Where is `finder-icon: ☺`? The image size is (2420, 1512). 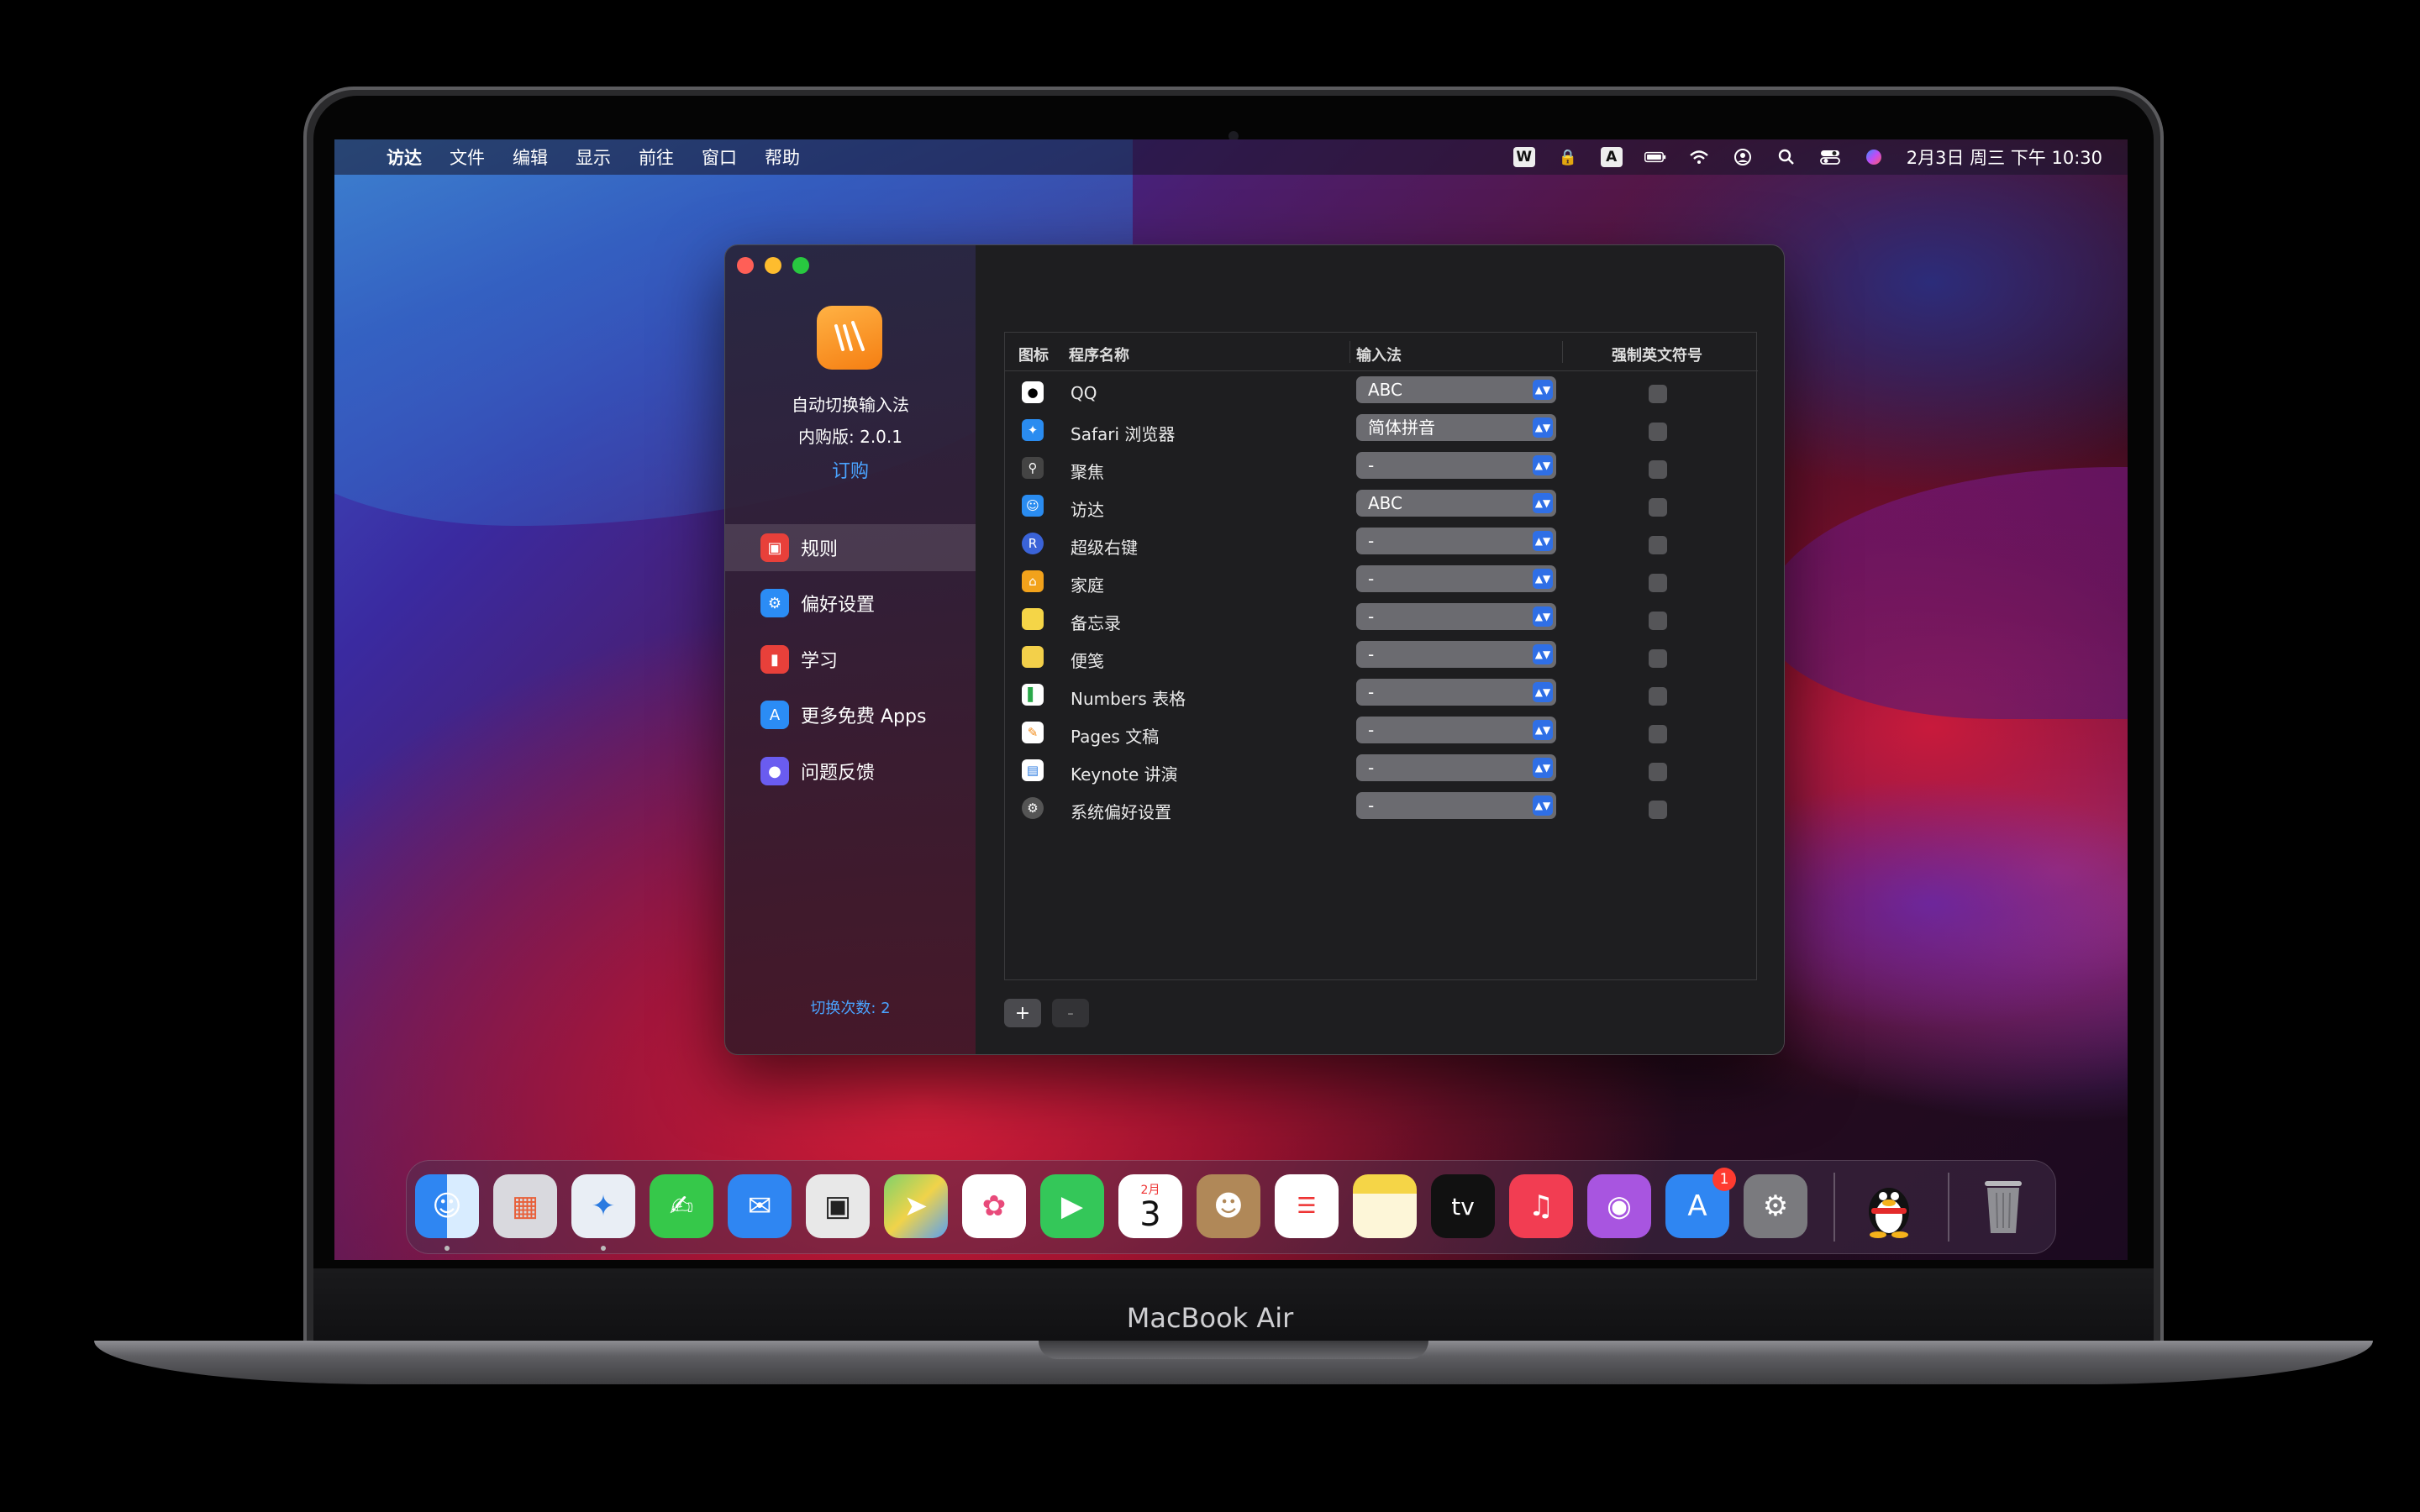
finder-icon: ☺ is located at coordinates (447, 1206).